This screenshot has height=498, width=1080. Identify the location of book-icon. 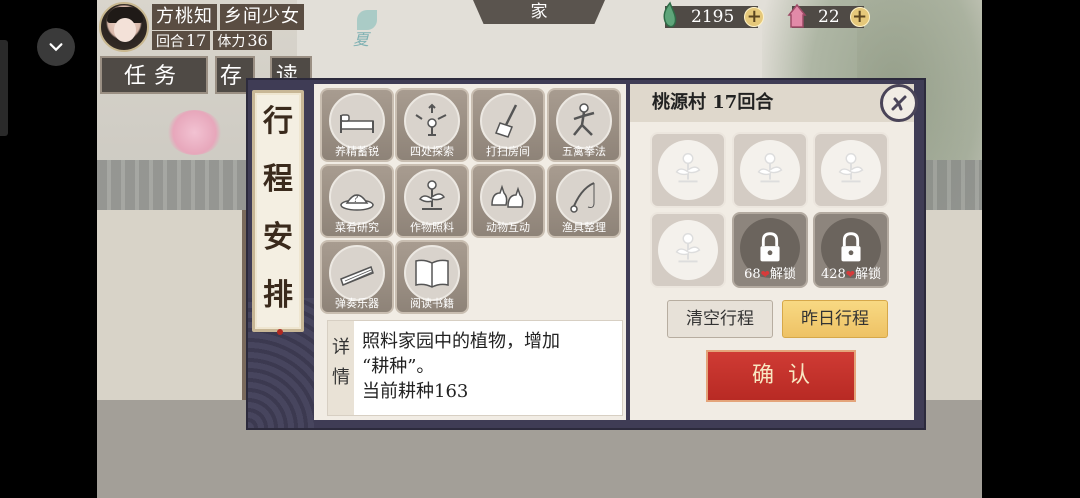
(432, 273).